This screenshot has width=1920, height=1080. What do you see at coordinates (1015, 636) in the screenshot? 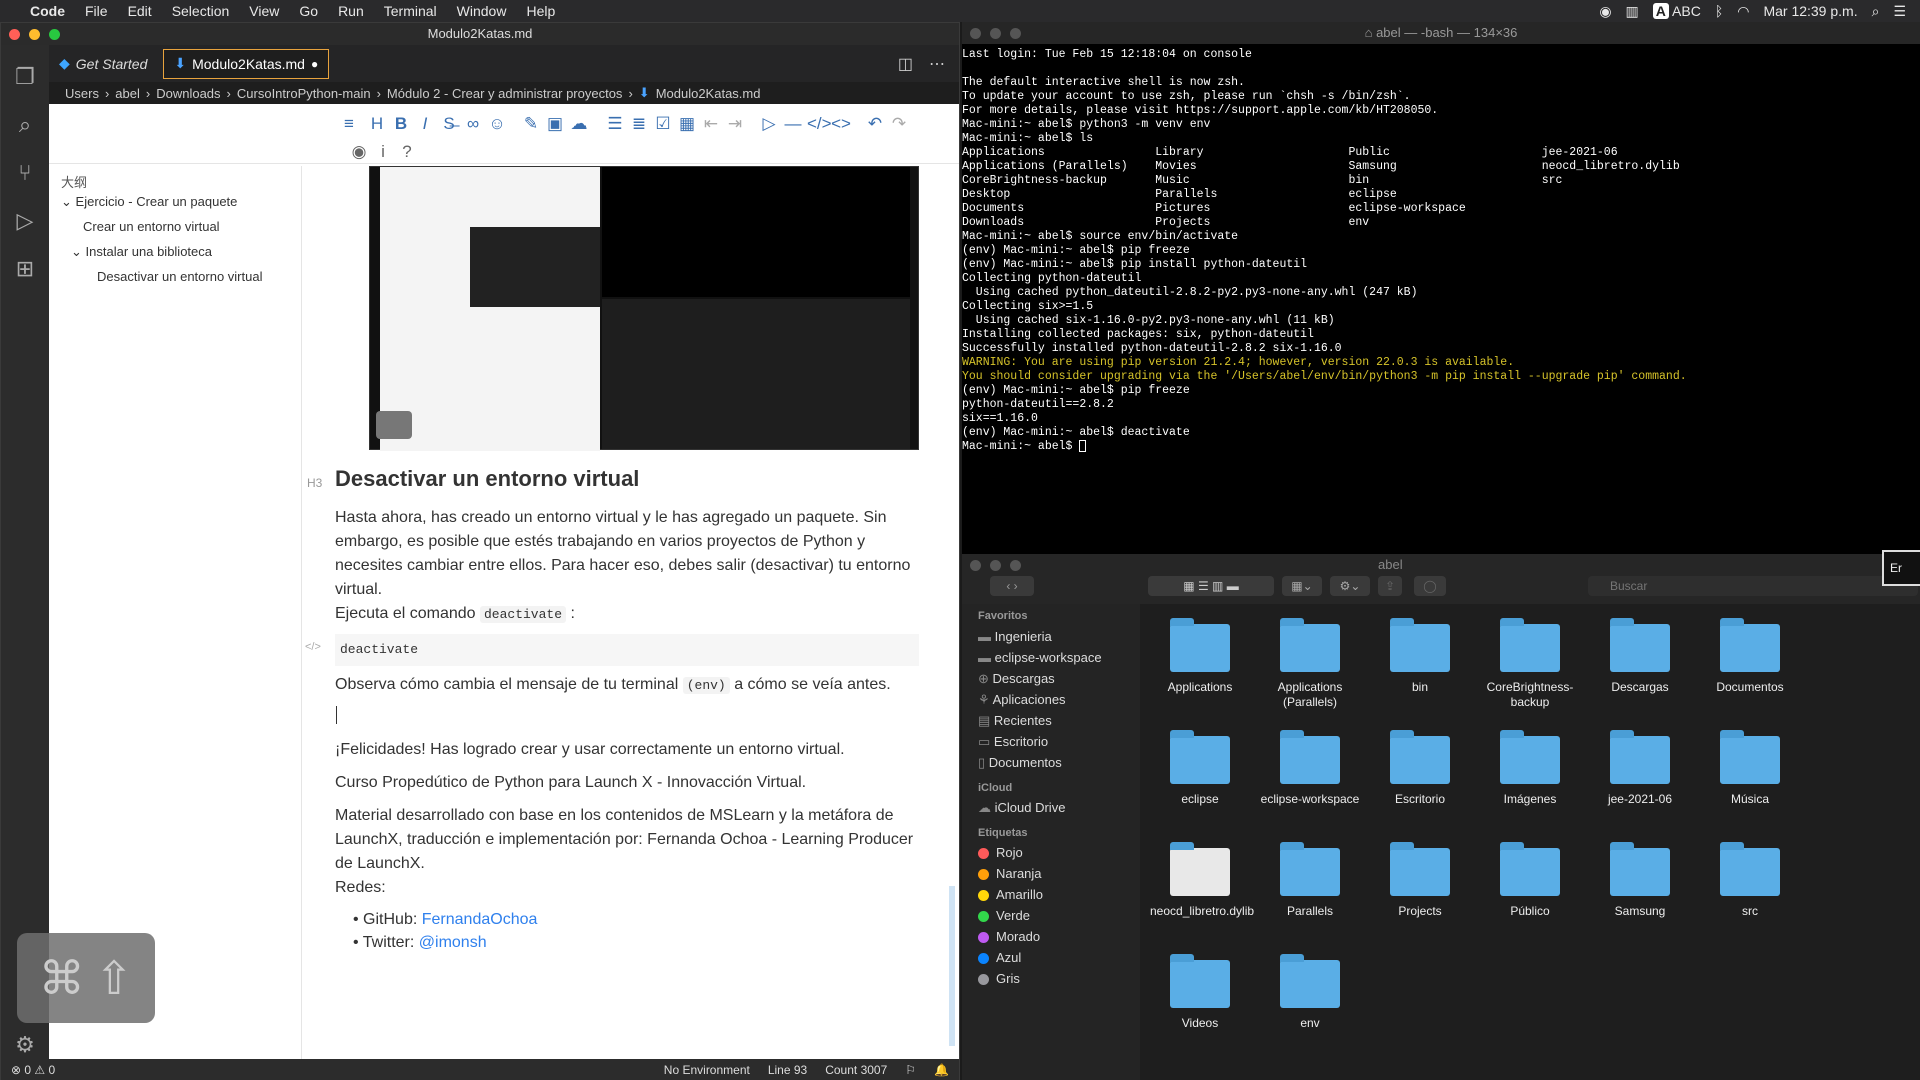
I see `sidebar-item-ingenieria: ▬ Ingenieria` at bounding box center [1015, 636].